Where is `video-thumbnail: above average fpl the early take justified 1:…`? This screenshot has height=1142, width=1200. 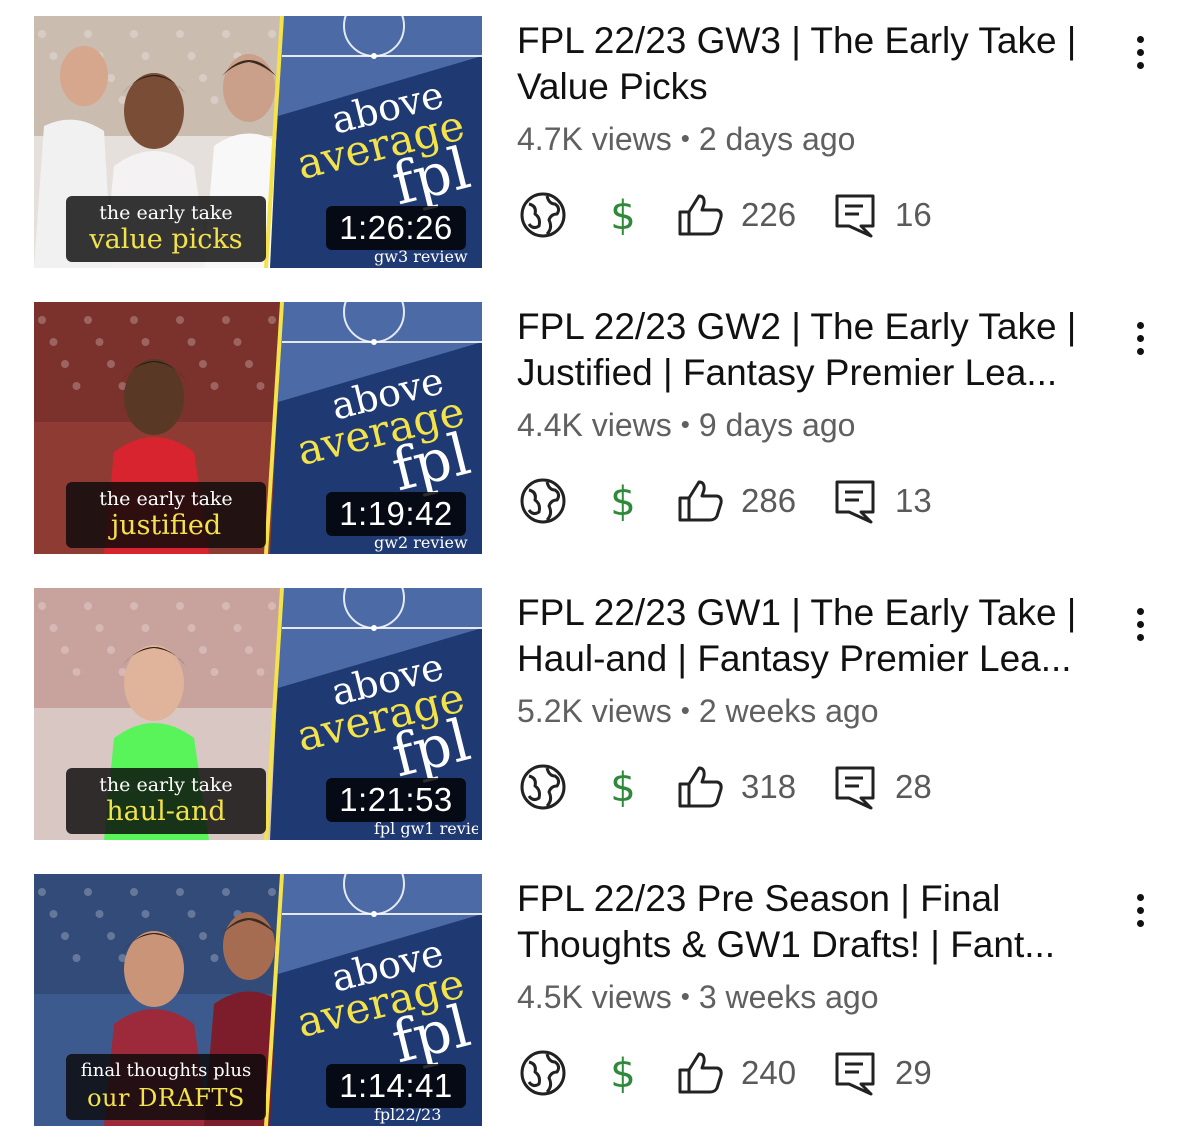 video-thumbnail: above average fpl the early take justified 1:… is located at coordinates (258, 428).